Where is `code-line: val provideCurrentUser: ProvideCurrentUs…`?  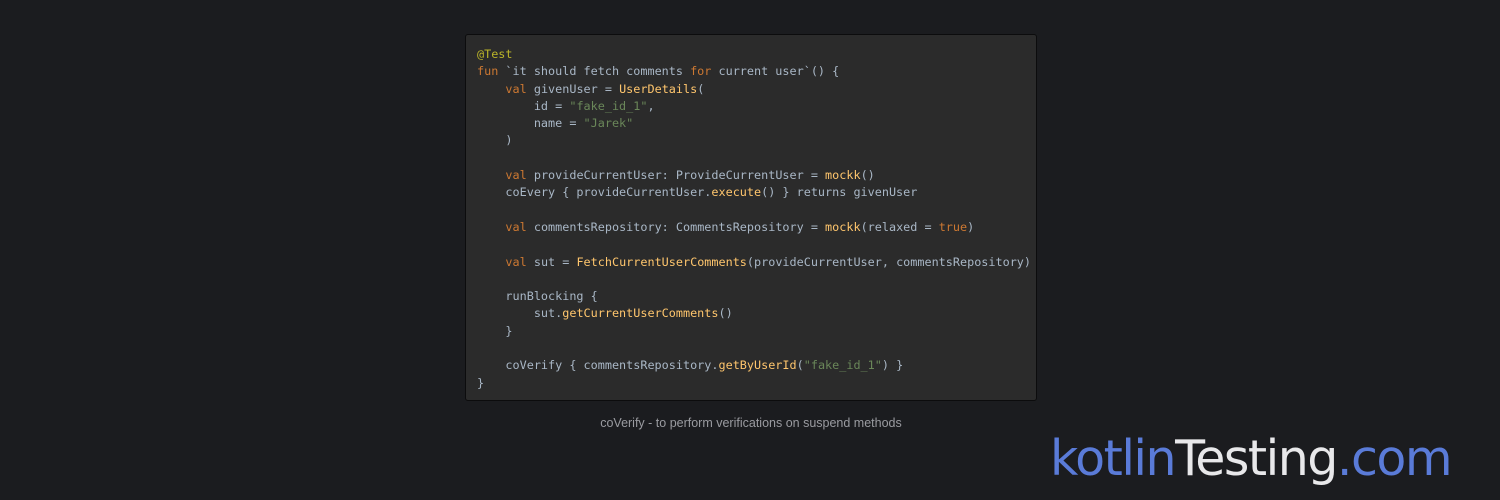
code-line: val provideCurrentUser: ProvideCurrentUs… is located at coordinates (756, 175).